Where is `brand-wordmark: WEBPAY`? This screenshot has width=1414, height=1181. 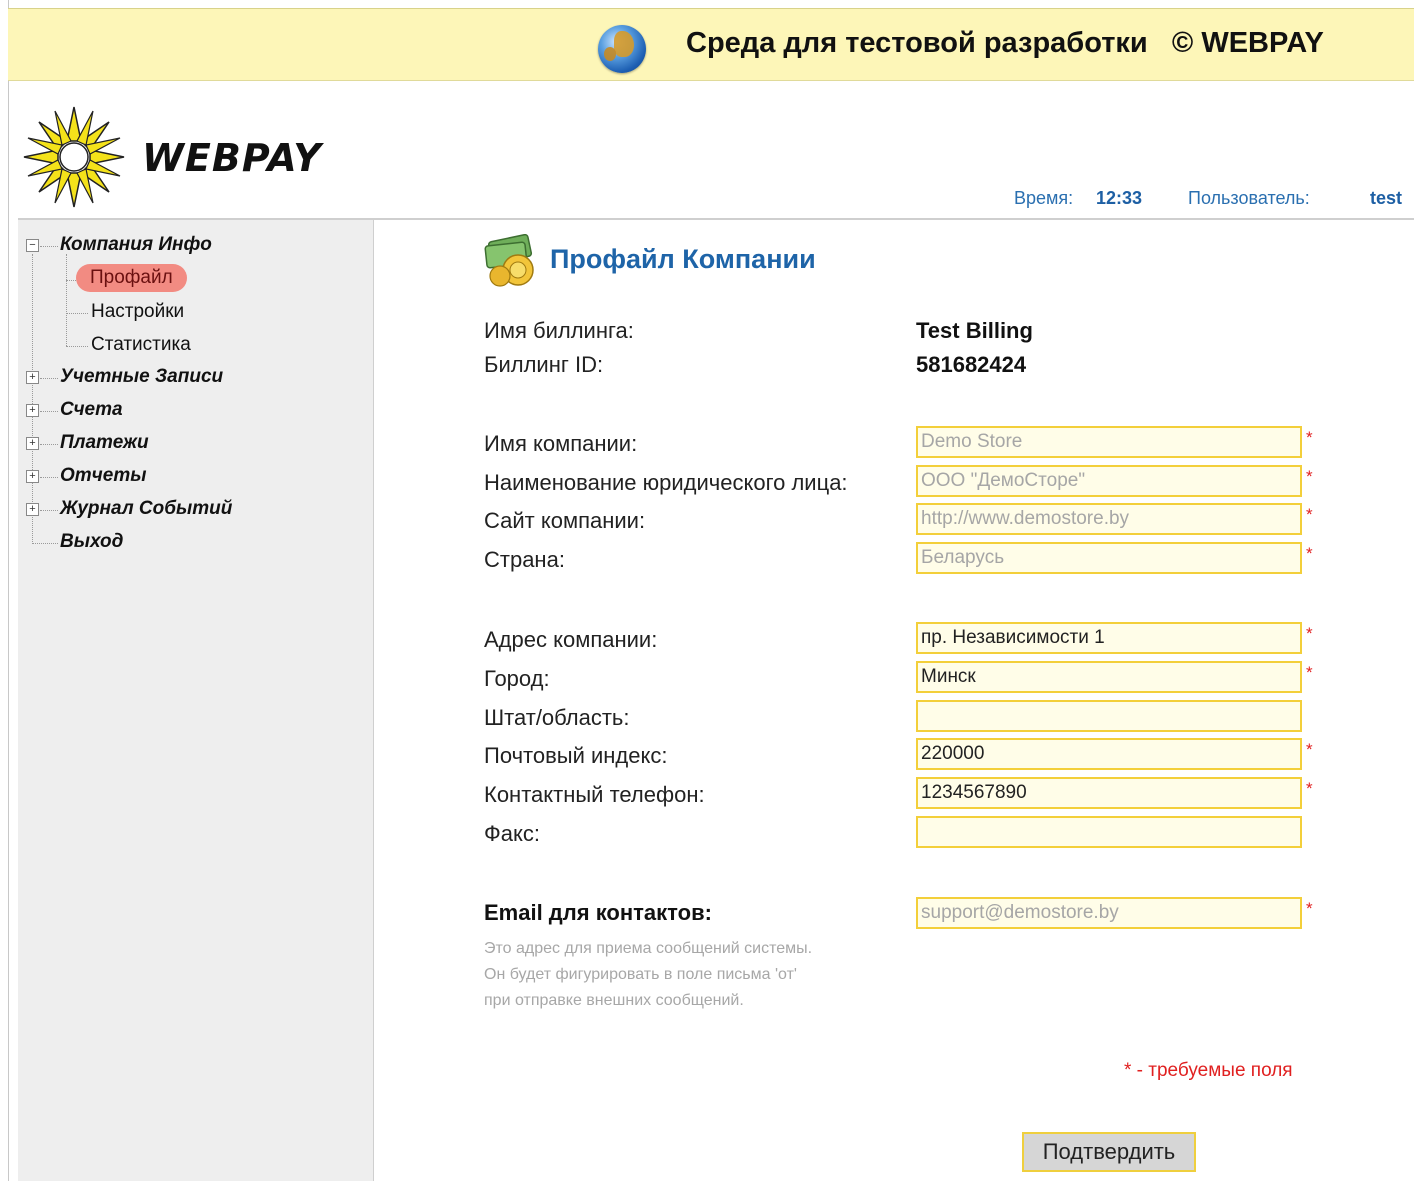
brand-wordmark: WEBPAY is located at coordinates (232, 158).